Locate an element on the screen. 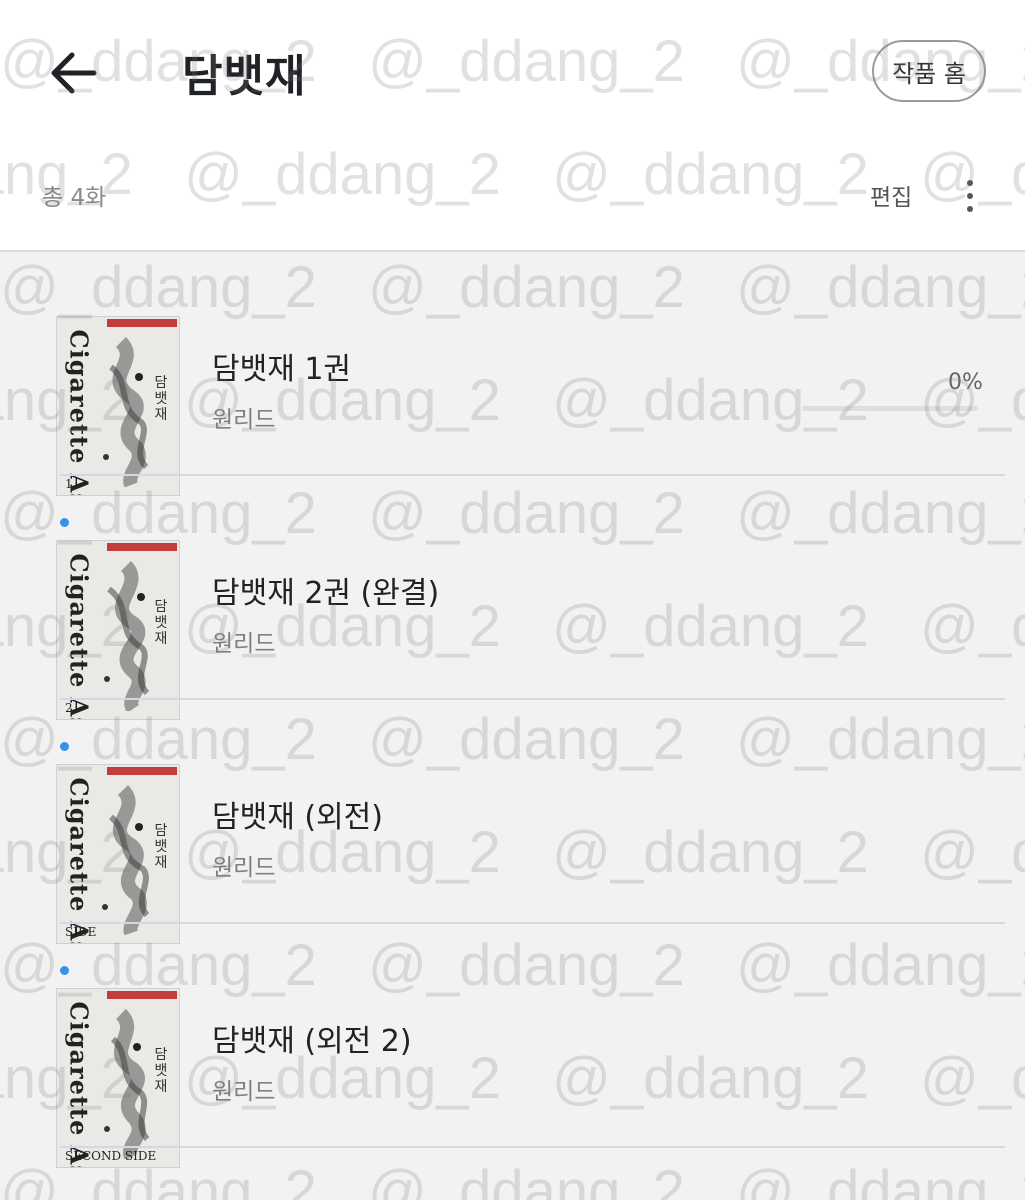 The width and height of the screenshot is (1025, 1200). series-home-button: 작품 홈 is located at coordinates (929, 71).